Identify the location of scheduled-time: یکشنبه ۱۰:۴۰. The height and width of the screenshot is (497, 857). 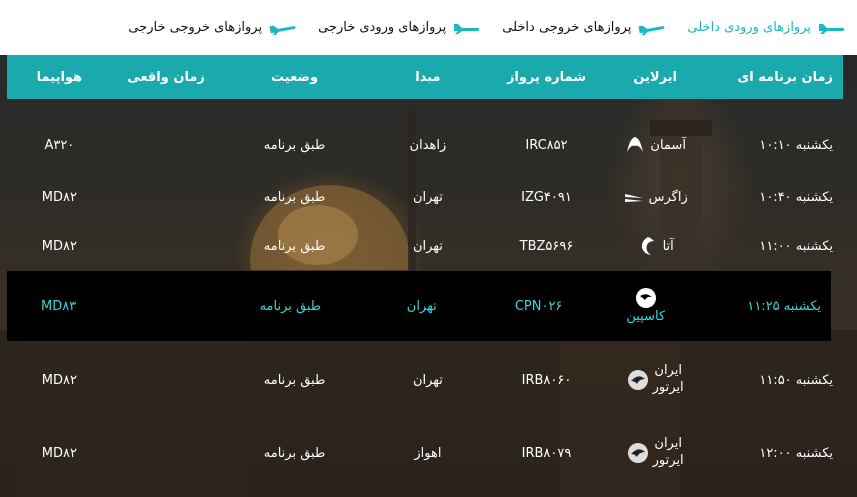
(796, 197).